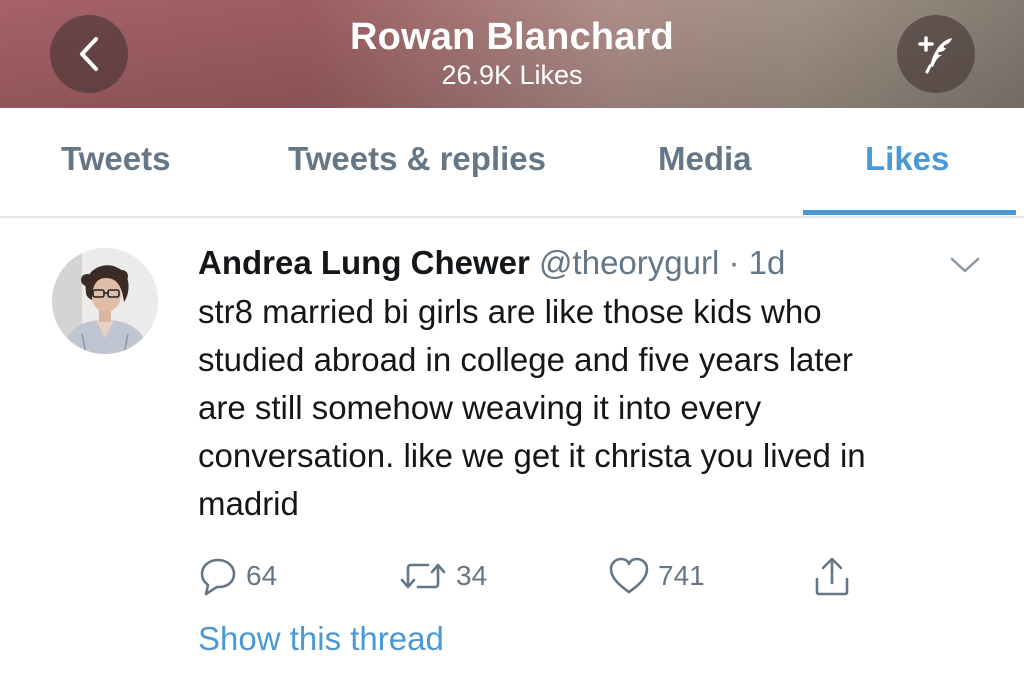 The height and width of the screenshot is (684, 1024). I want to click on avatar, so click(105, 301).